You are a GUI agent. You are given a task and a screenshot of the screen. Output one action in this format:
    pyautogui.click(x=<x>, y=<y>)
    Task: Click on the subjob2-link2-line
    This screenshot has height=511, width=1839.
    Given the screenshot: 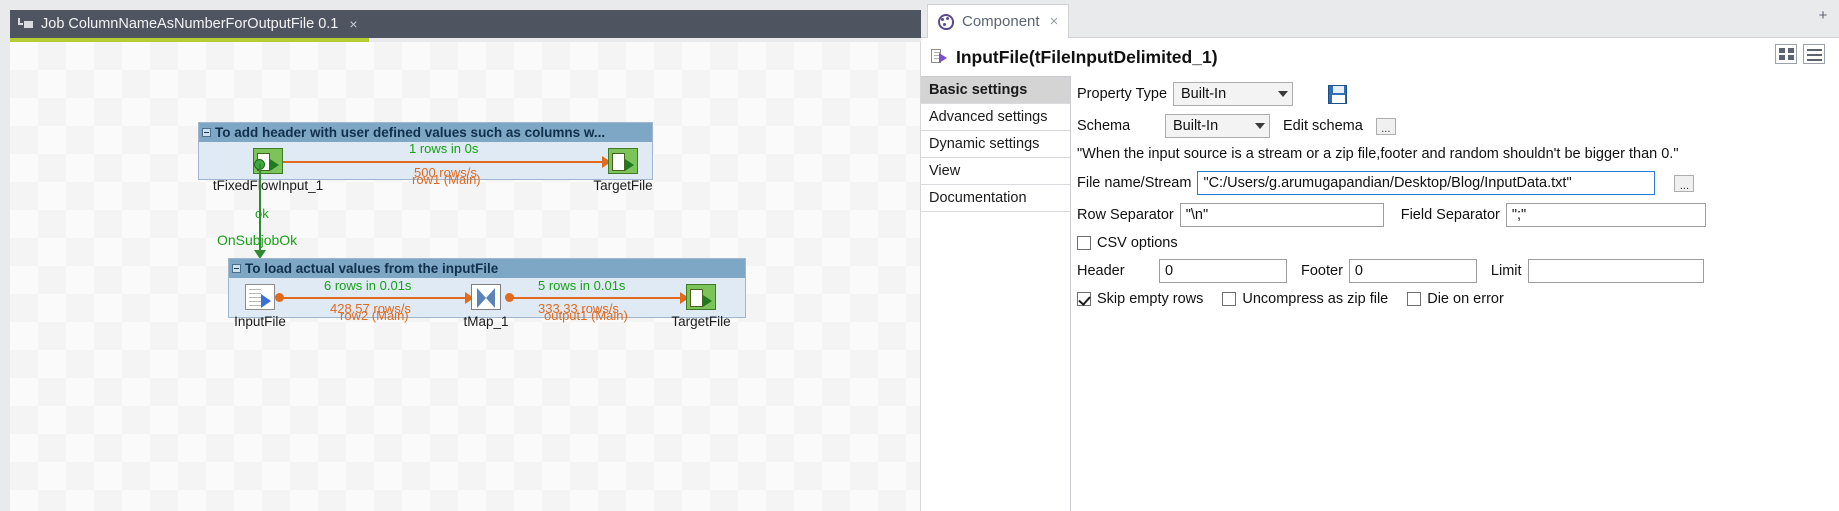 What is the action you would take?
    pyautogui.click(x=595, y=298)
    